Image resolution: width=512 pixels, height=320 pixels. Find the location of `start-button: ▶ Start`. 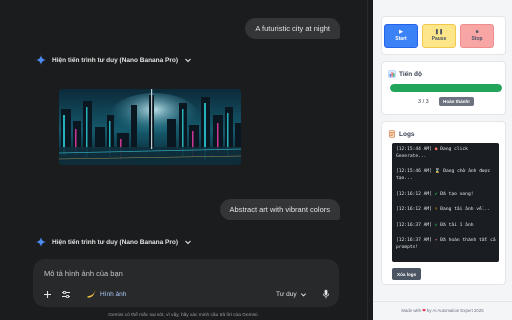

start-button: ▶ Start is located at coordinates (401, 36).